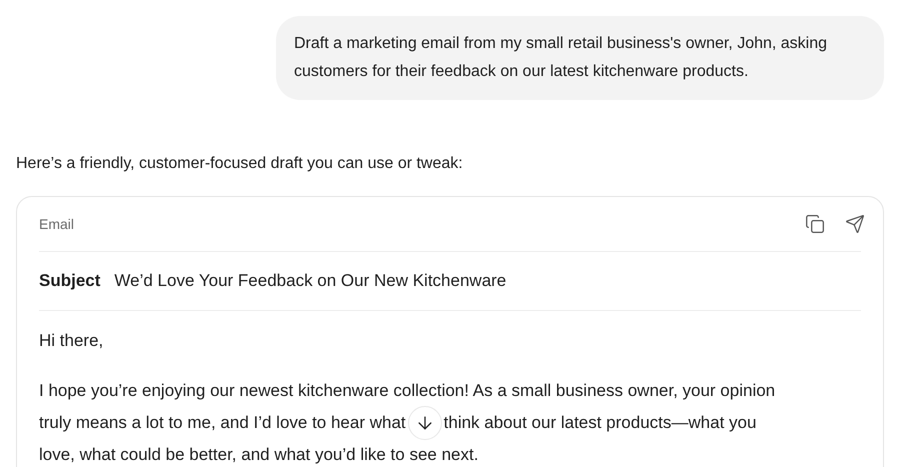 The height and width of the screenshot is (467, 900). What do you see at coordinates (855, 224) in the screenshot?
I see `send-icon` at bounding box center [855, 224].